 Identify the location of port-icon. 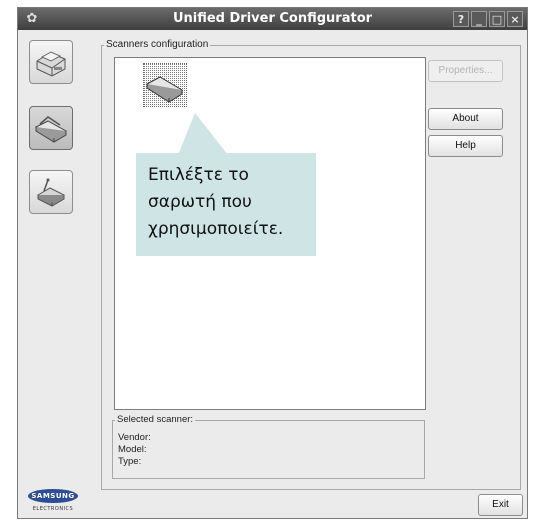
(51, 192).